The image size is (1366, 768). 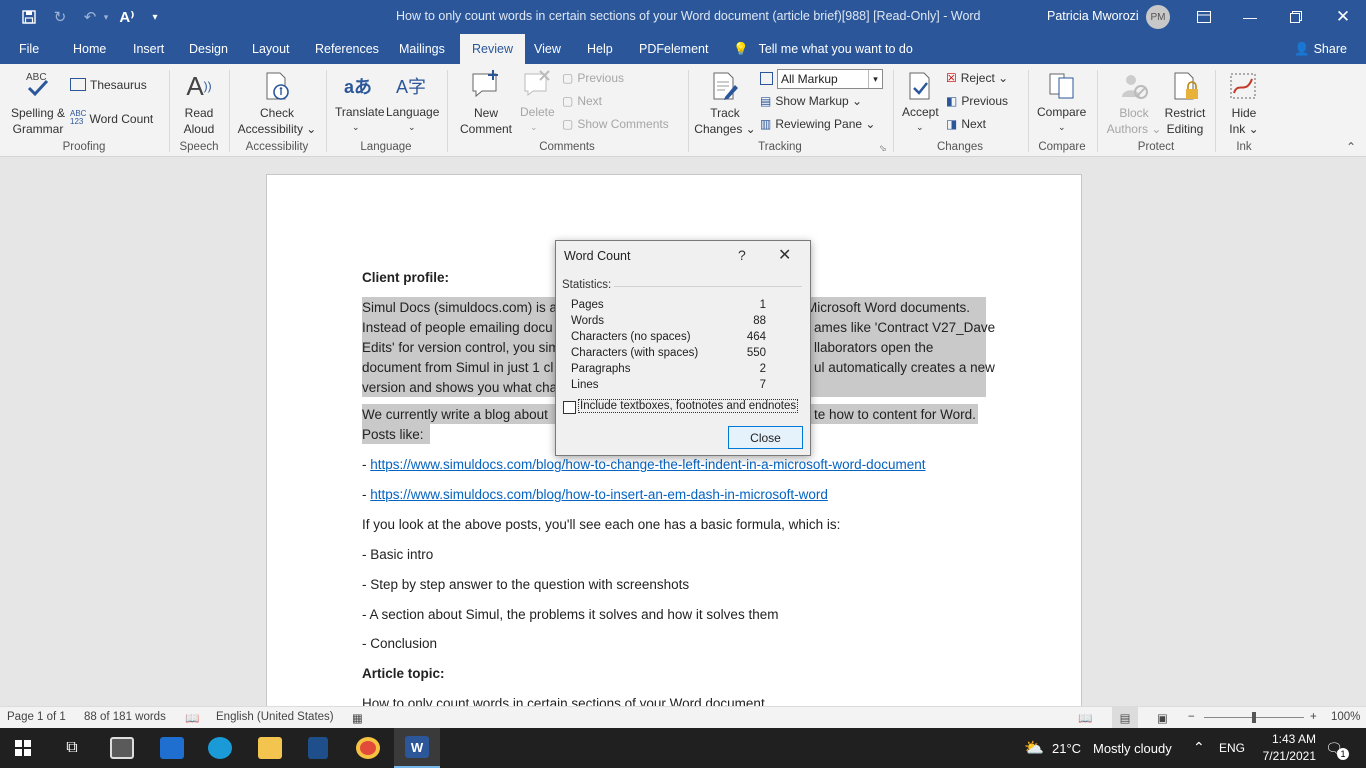 What do you see at coordinates (600, 49) in the screenshot?
I see `tab-help: Help` at bounding box center [600, 49].